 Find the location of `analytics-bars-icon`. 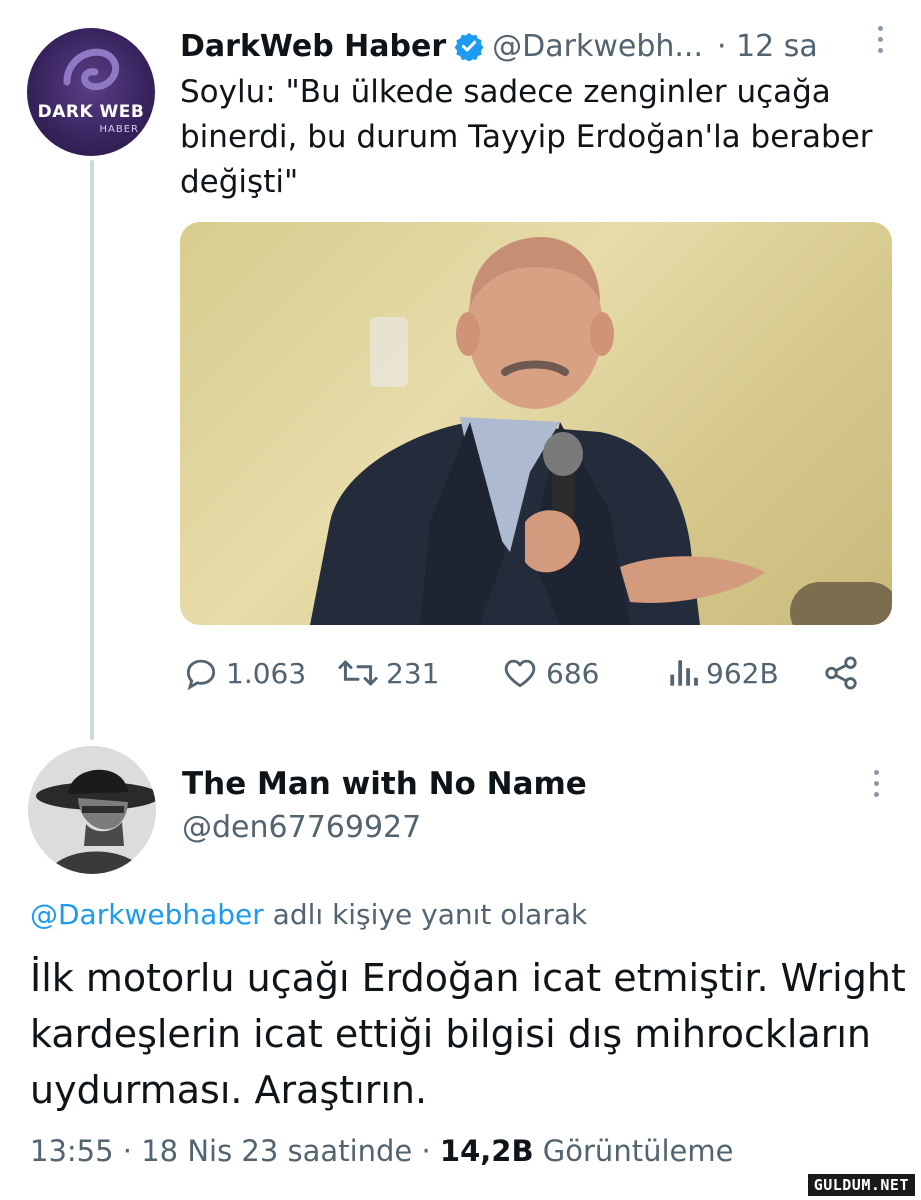

analytics-bars-icon is located at coordinates (684, 673).